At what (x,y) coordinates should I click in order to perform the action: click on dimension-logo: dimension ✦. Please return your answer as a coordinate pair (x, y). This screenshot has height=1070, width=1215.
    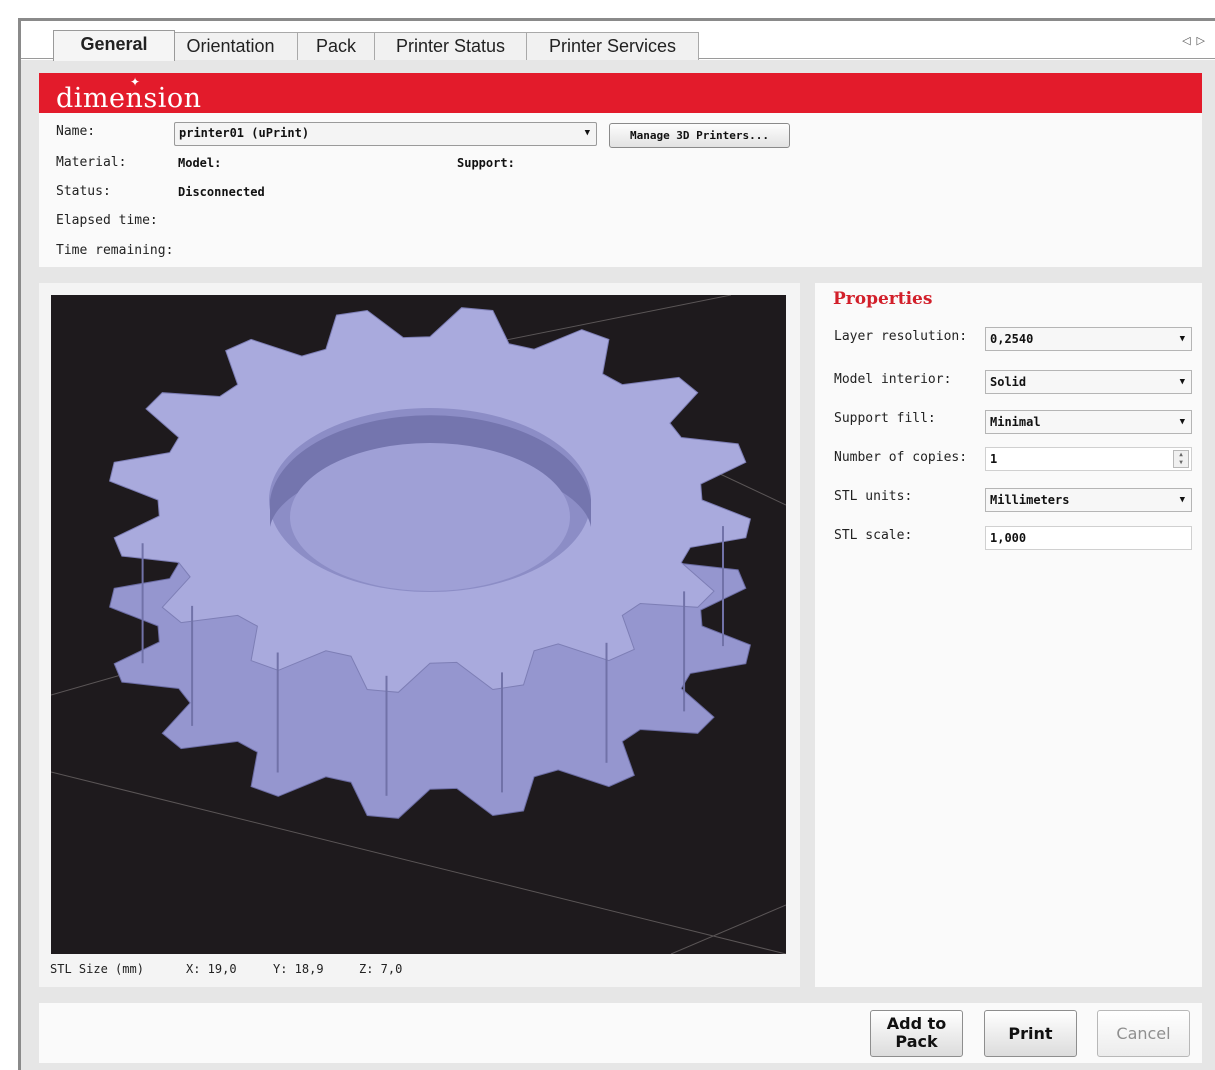
    Looking at the image, I should click on (129, 94).